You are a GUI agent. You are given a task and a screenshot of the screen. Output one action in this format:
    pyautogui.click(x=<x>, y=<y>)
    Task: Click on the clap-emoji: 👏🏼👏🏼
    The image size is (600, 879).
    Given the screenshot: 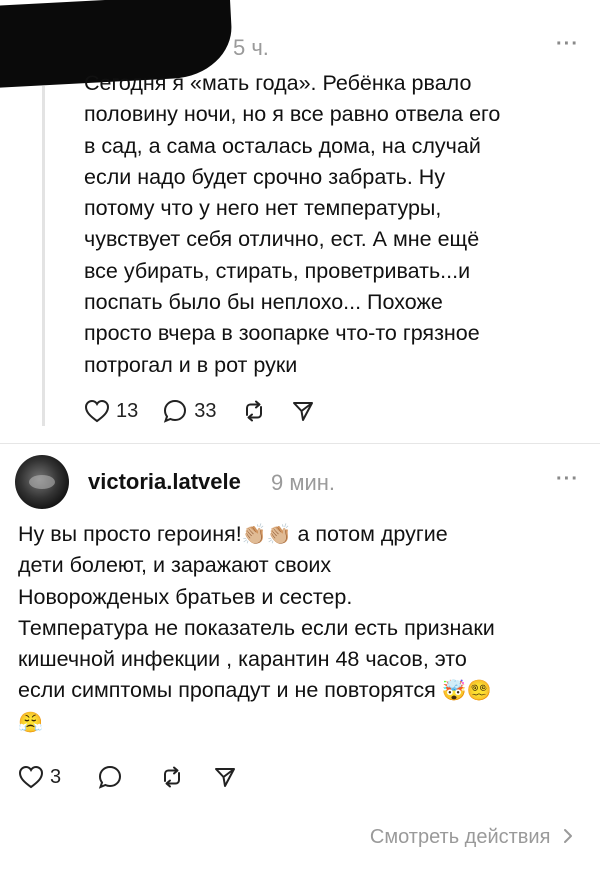 What is the action you would take?
    pyautogui.click(x=266, y=534)
    